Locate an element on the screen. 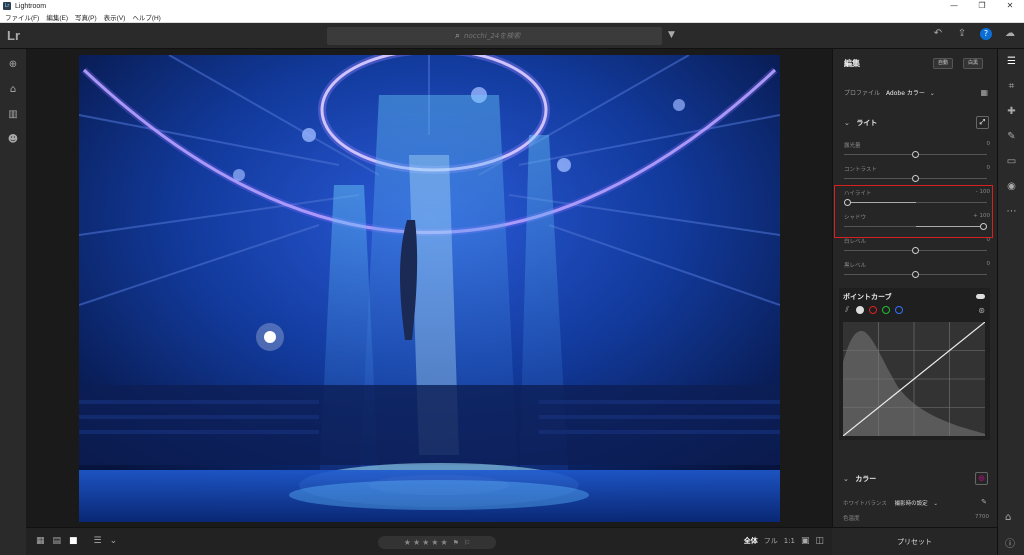 Image resolution: width=1024 pixels, height=555 pixels. parametric-curve-icon: ⫽ is located at coordinates (847, 310).